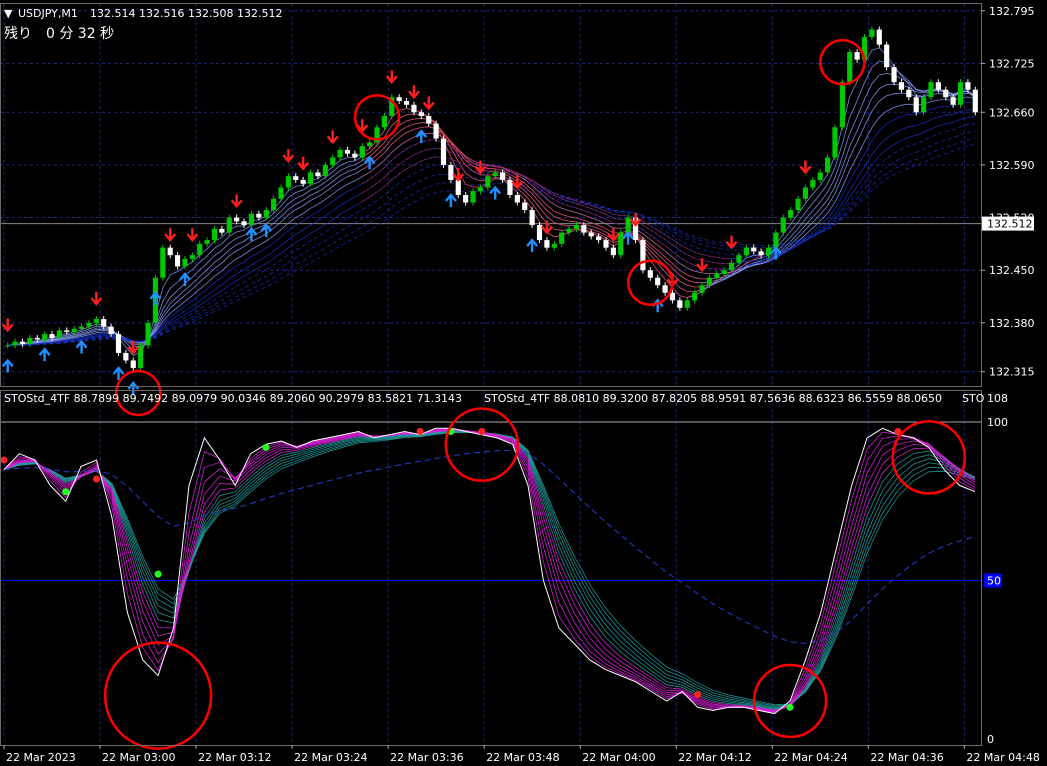 This screenshot has height=766, width=1047. What do you see at coordinates (158, 695) in the screenshot?
I see `oscillator-highlight-circle` at bounding box center [158, 695].